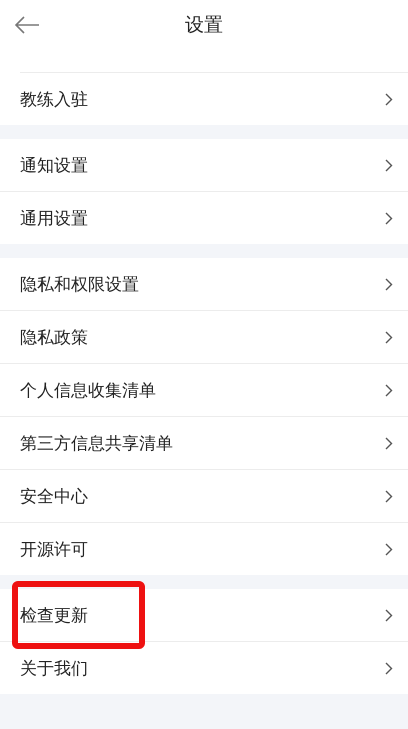 Image resolution: width=408 pixels, height=729 pixels. What do you see at coordinates (204, 25) in the screenshot?
I see `page-title: 设置` at bounding box center [204, 25].